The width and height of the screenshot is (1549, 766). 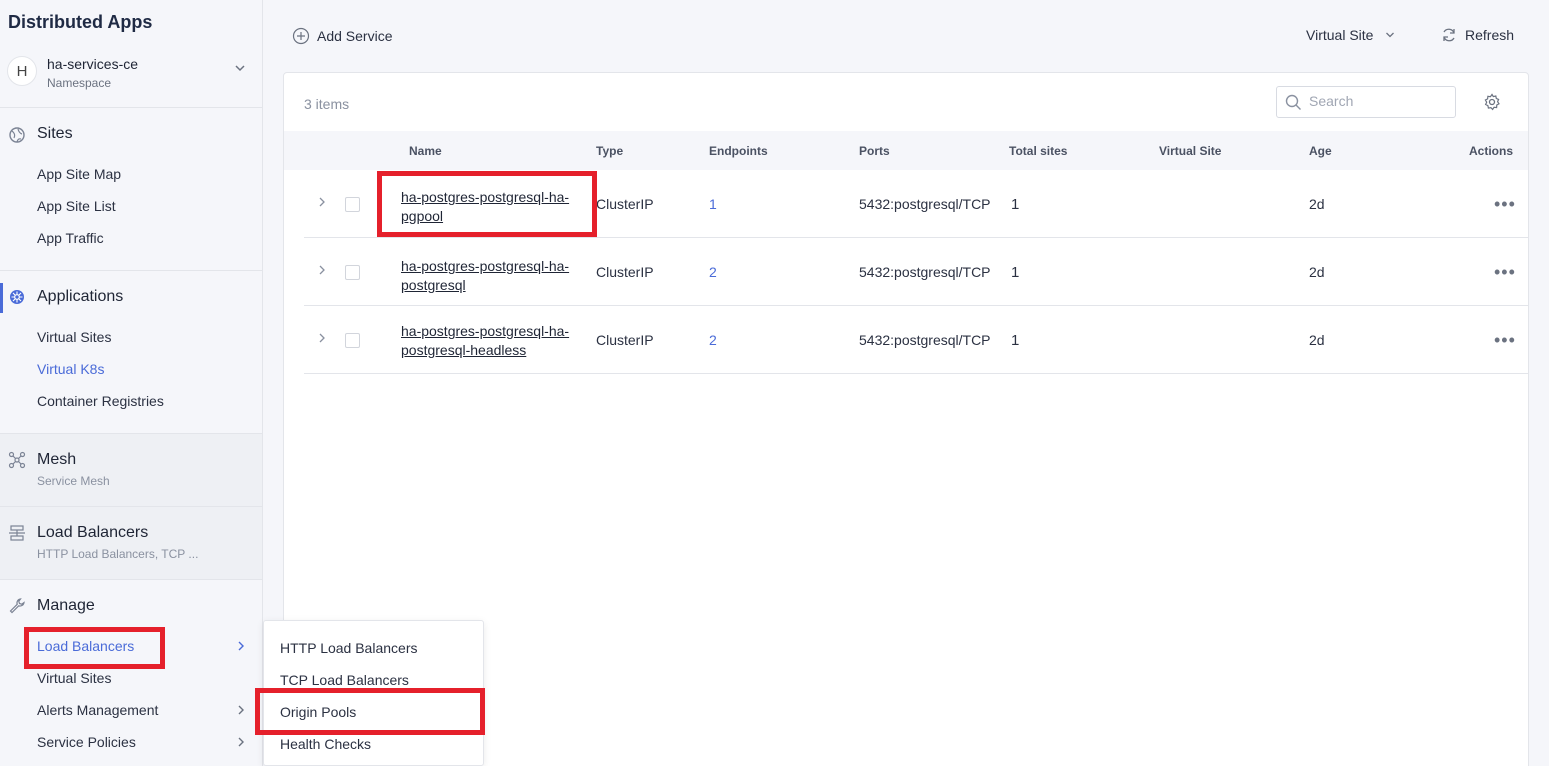 I want to click on add-circle-icon, so click(x=301, y=36).